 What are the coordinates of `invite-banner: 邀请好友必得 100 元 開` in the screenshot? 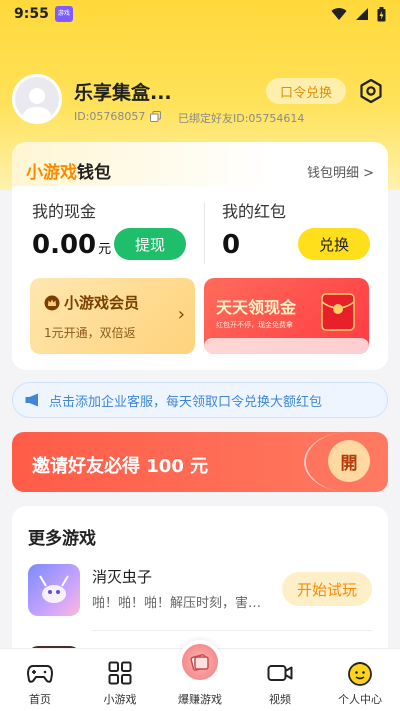 It's located at (200, 462).